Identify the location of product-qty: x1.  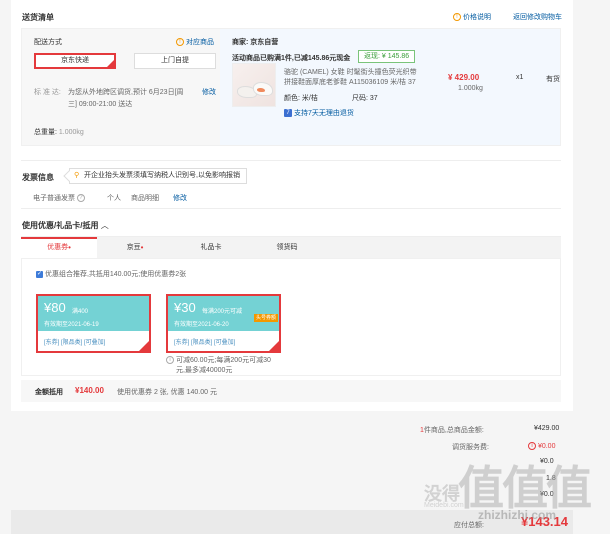
(520, 77).